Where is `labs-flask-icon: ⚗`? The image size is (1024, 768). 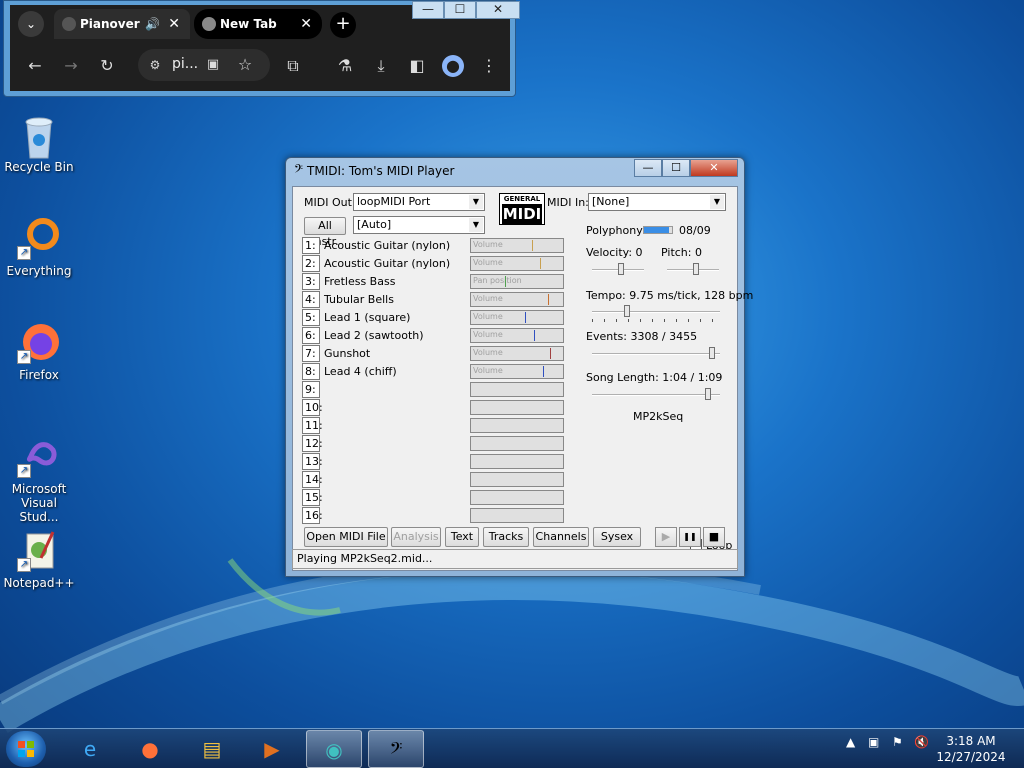
labs-flask-icon: ⚗ is located at coordinates (345, 66).